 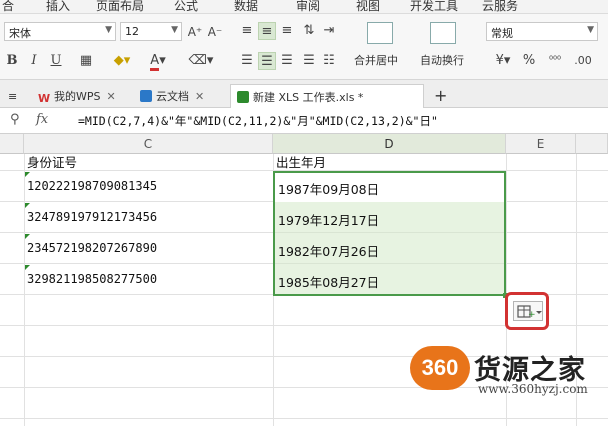 What do you see at coordinates (24, 290) in the screenshot?
I see `col-line` at bounding box center [24, 290].